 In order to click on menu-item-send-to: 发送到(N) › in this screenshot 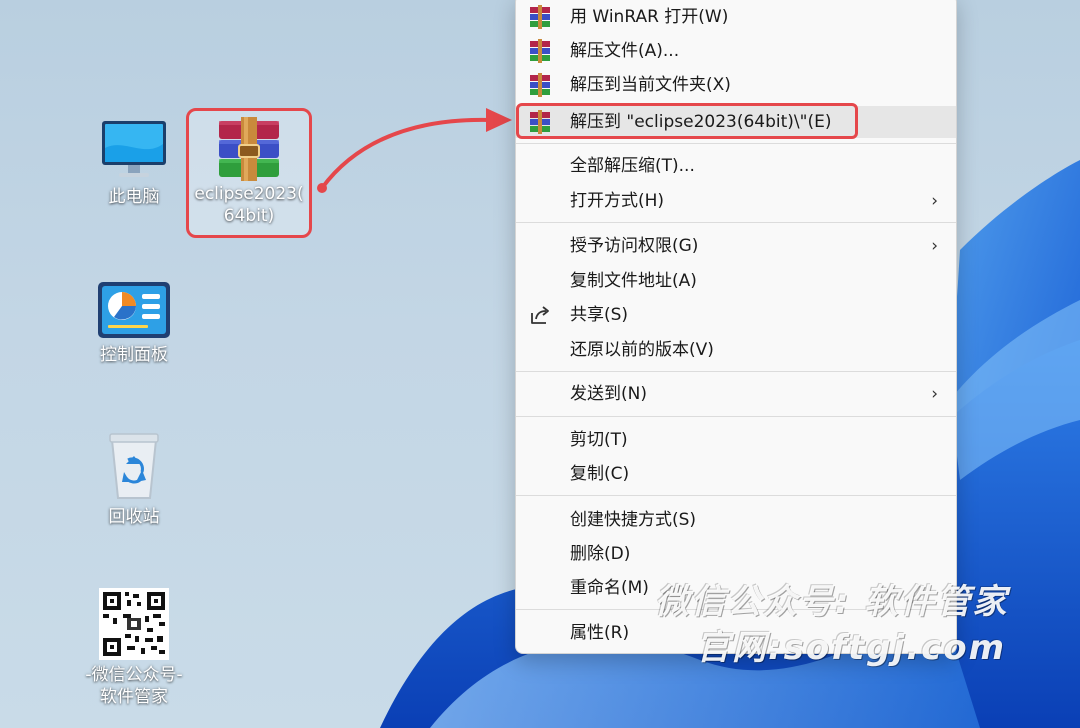, I will do `click(736, 394)`.